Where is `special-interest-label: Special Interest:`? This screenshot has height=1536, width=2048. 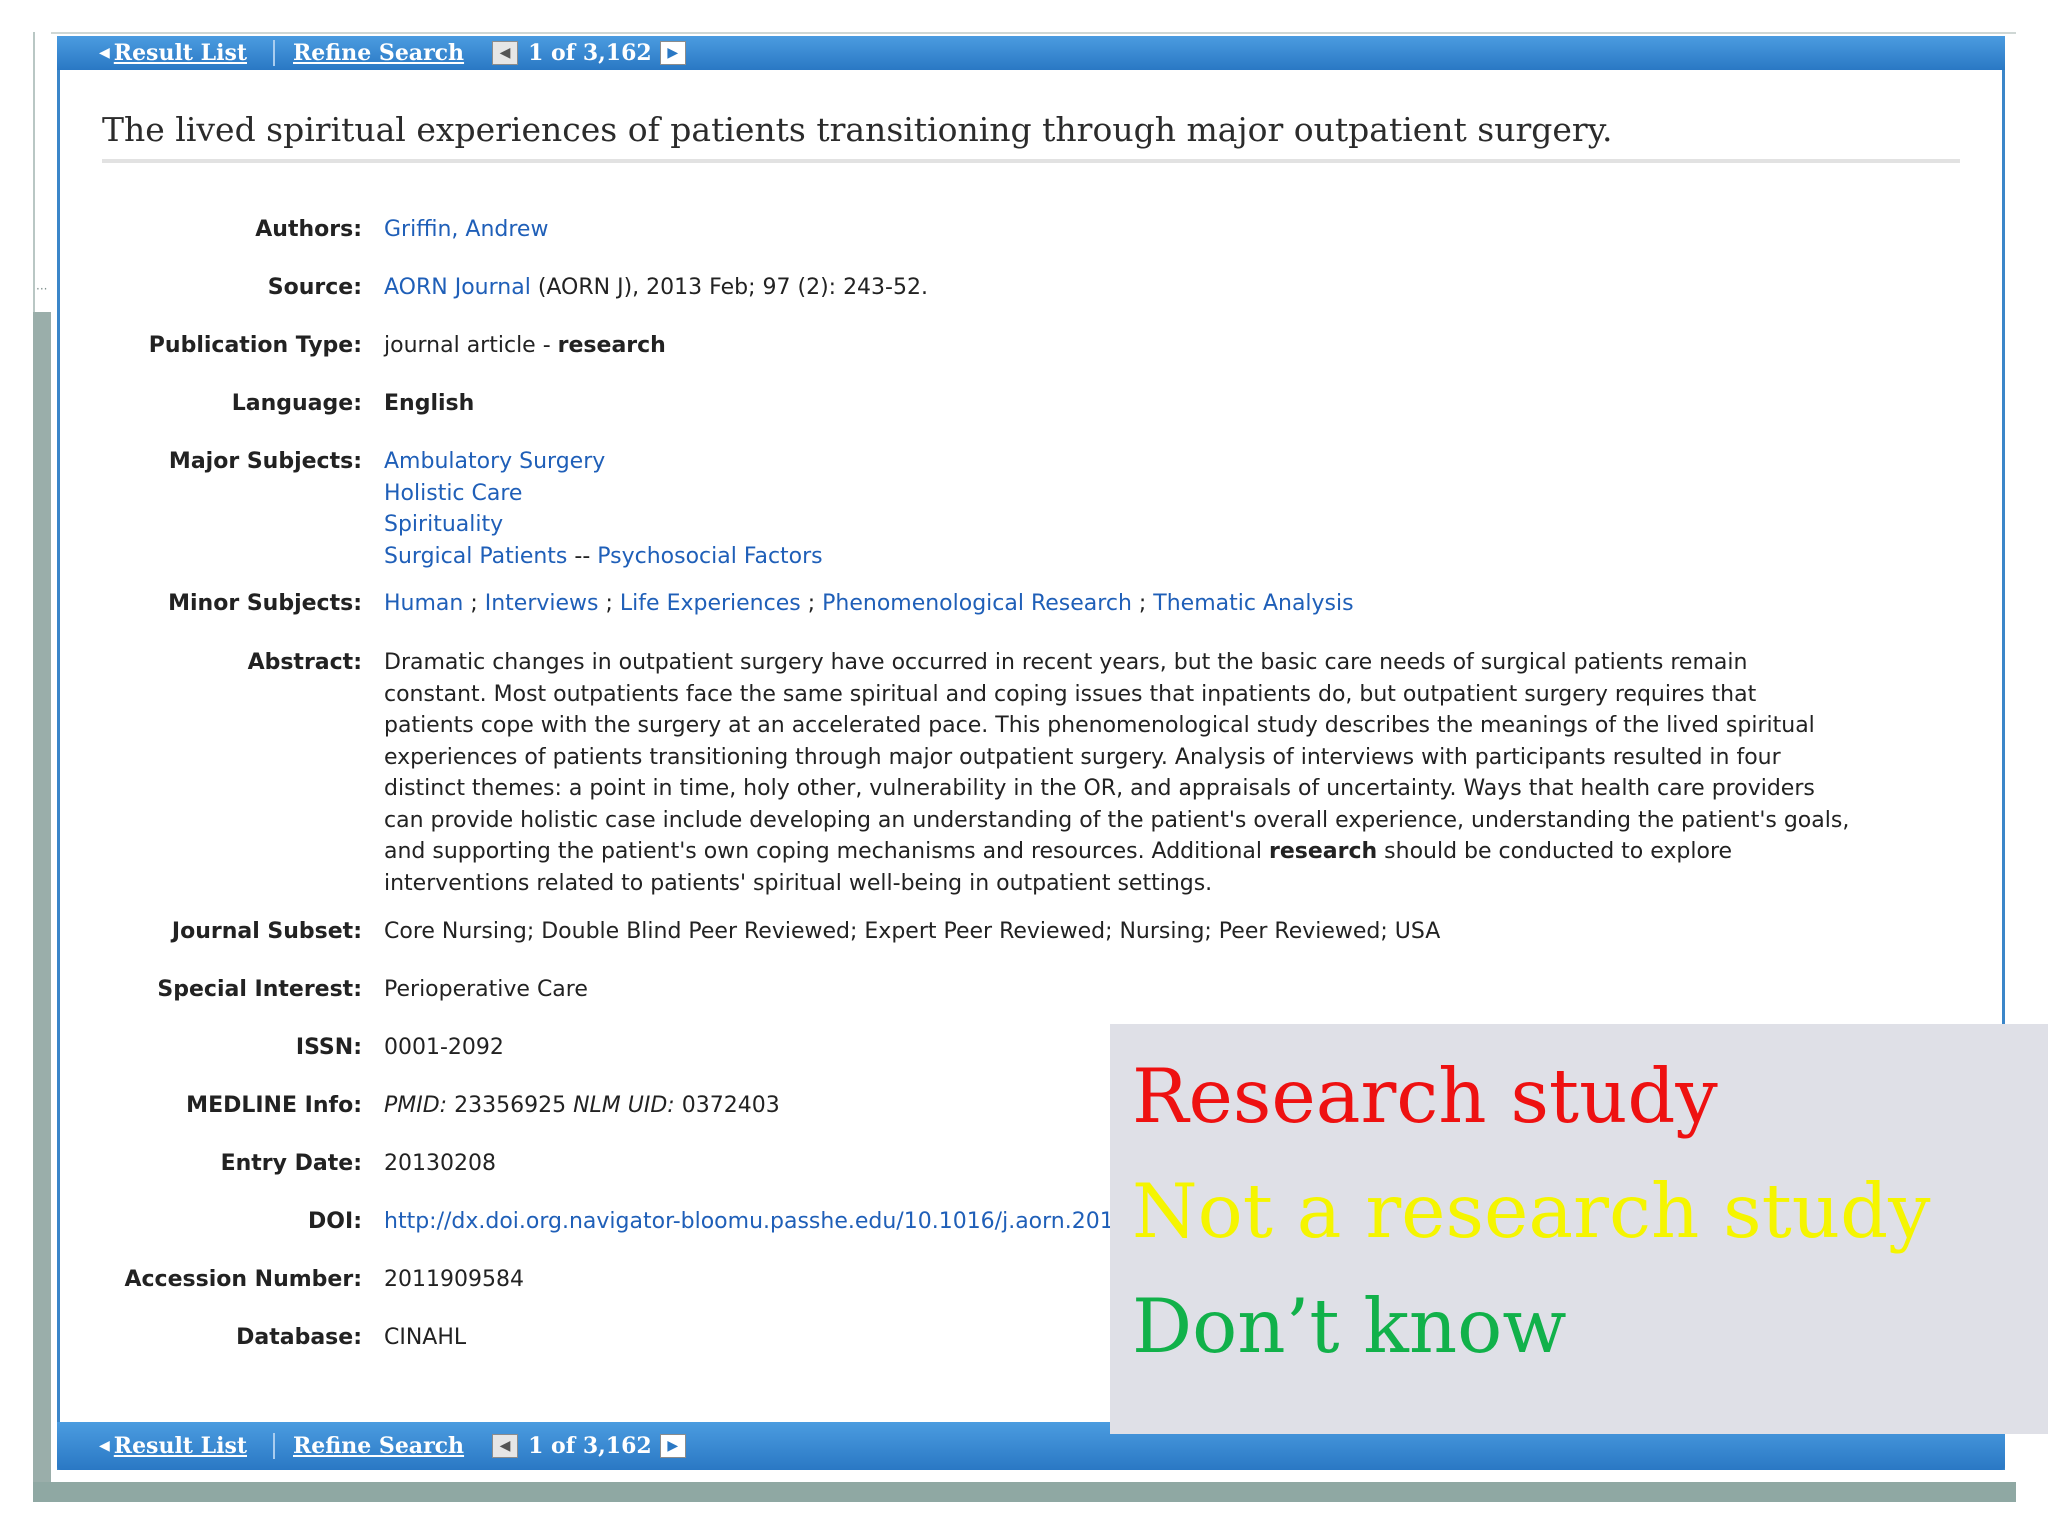
special-interest-label: Special Interest: is located at coordinates (259, 989).